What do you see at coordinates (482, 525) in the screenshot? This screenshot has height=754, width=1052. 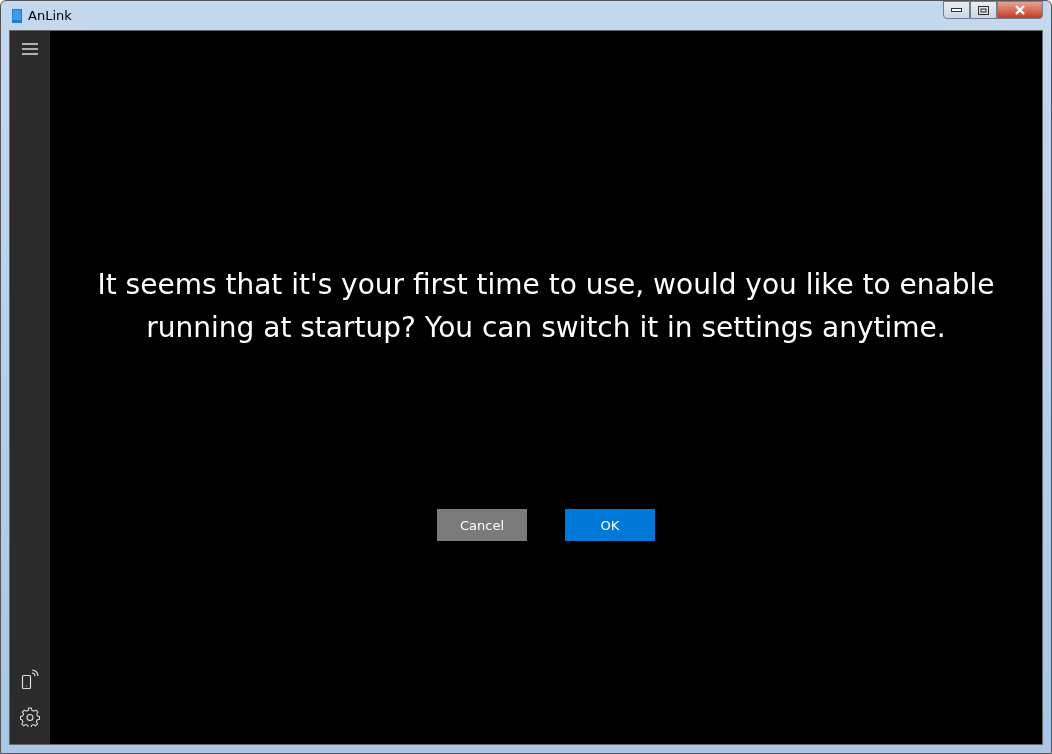 I see `cancel-button: Cancel` at bounding box center [482, 525].